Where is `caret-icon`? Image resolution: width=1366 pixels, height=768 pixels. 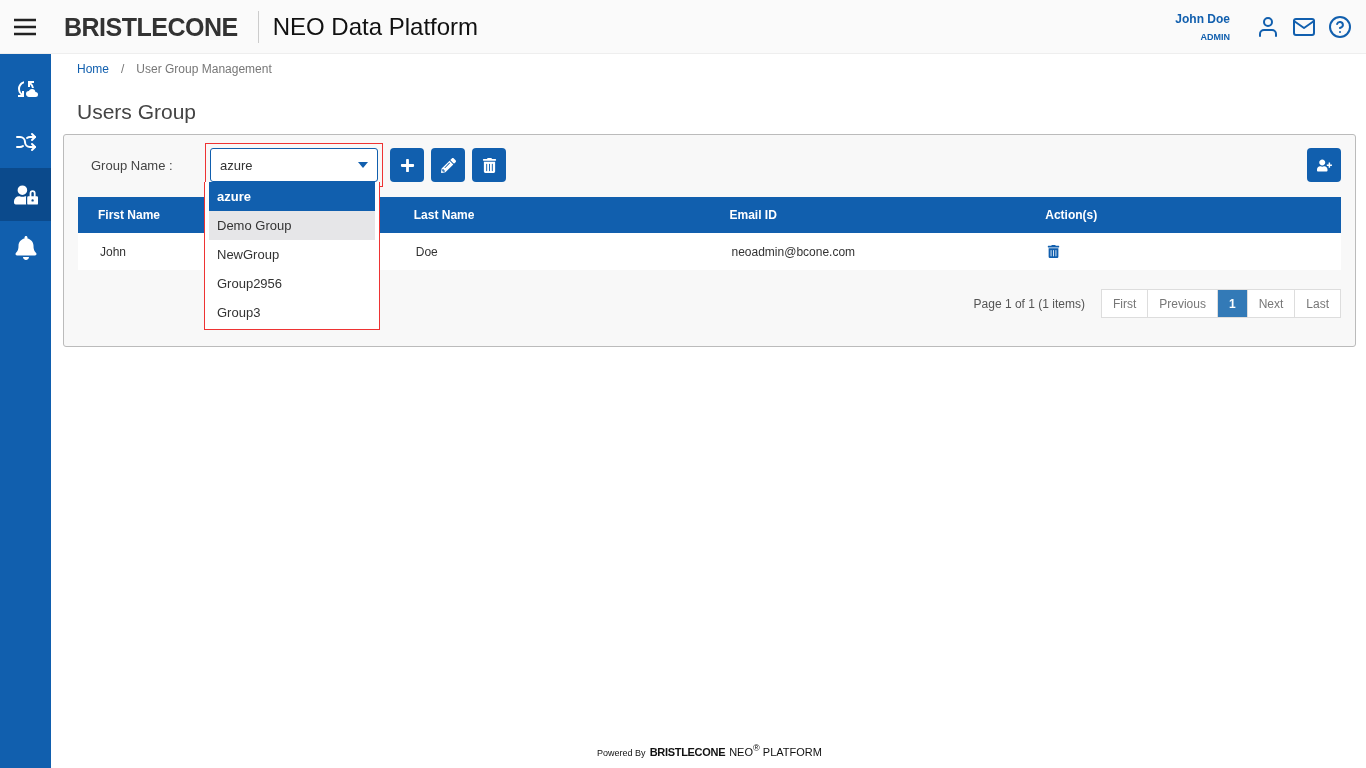 caret-icon is located at coordinates (363, 165).